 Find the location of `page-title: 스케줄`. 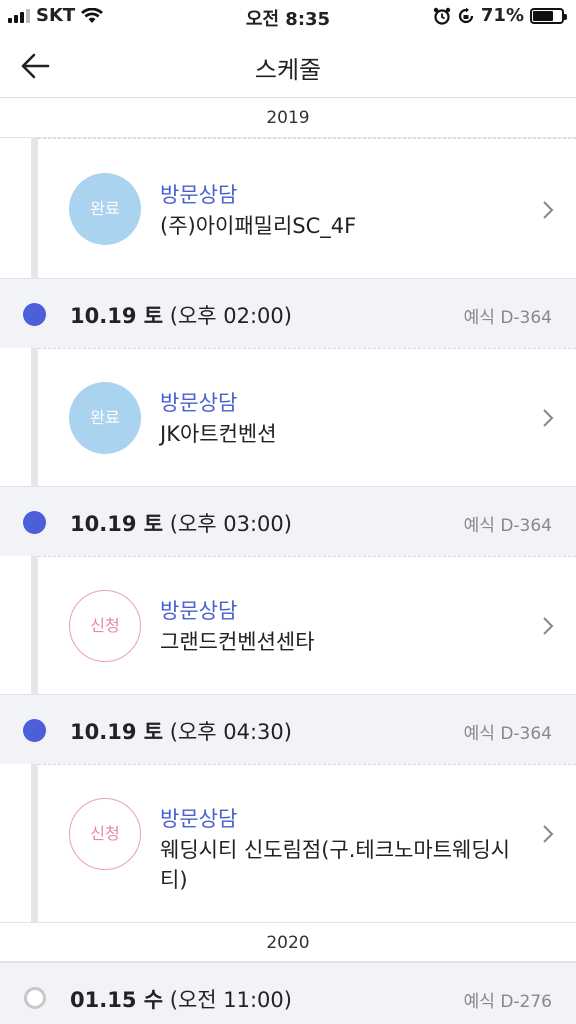

page-title: 스케줄 is located at coordinates (288, 70).